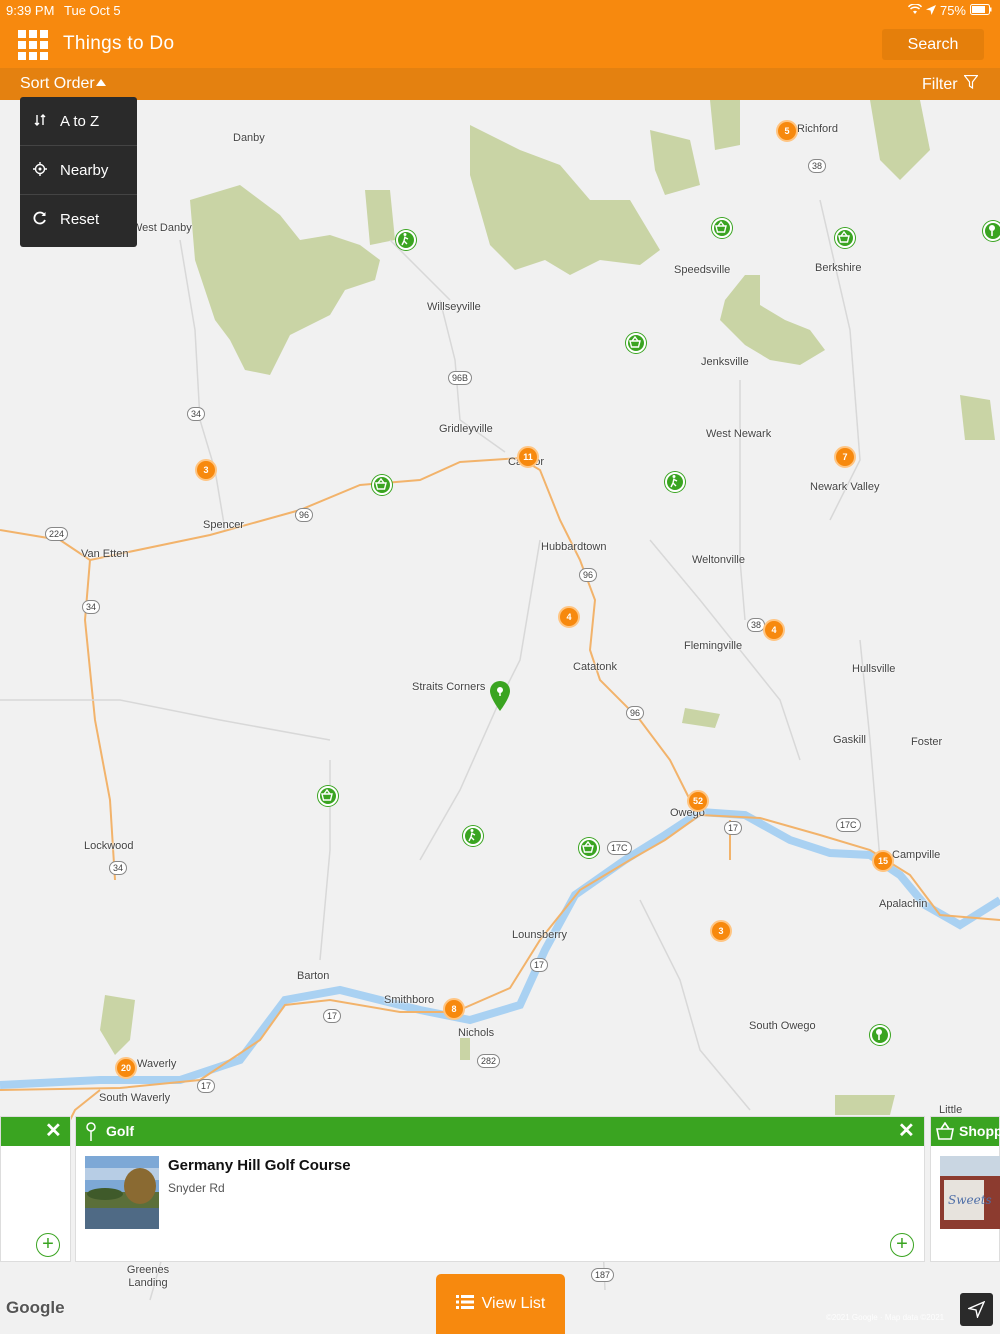  Describe the element at coordinates (619, 848) in the screenshot. I see `route-shield: 17C` at that location.